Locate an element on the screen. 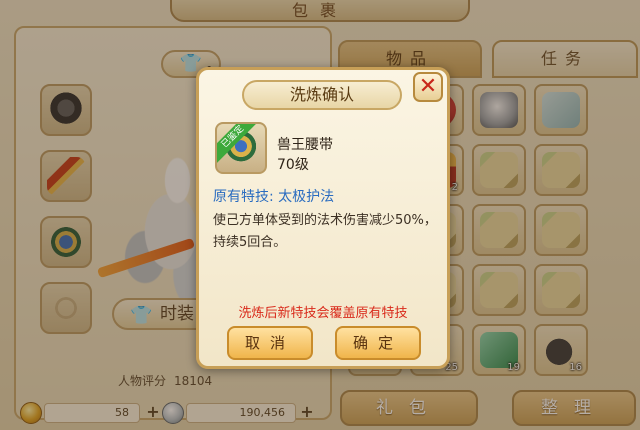 Image resolution: width=640 pixels, height=430 pixels. close-icon: ✕ is located at coordinates (428, 86).